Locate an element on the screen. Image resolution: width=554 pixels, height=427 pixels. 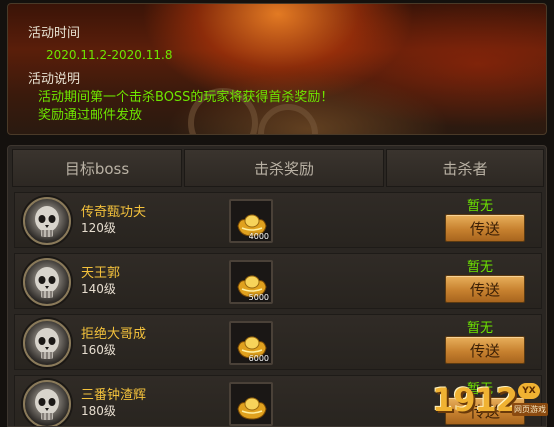
reward-item-slot: 5000 is located at coordinates (251, 282).